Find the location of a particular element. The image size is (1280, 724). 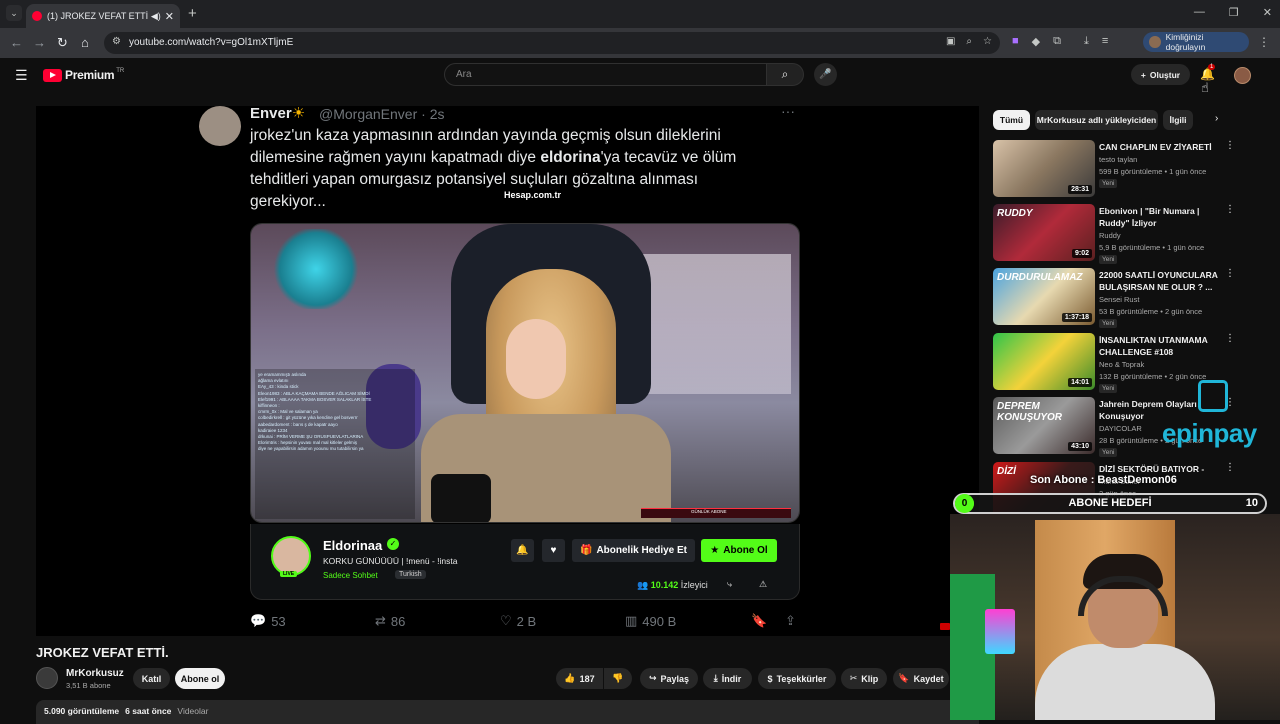

download-button: ⤓ İndir is located at coordinates (727, 678).